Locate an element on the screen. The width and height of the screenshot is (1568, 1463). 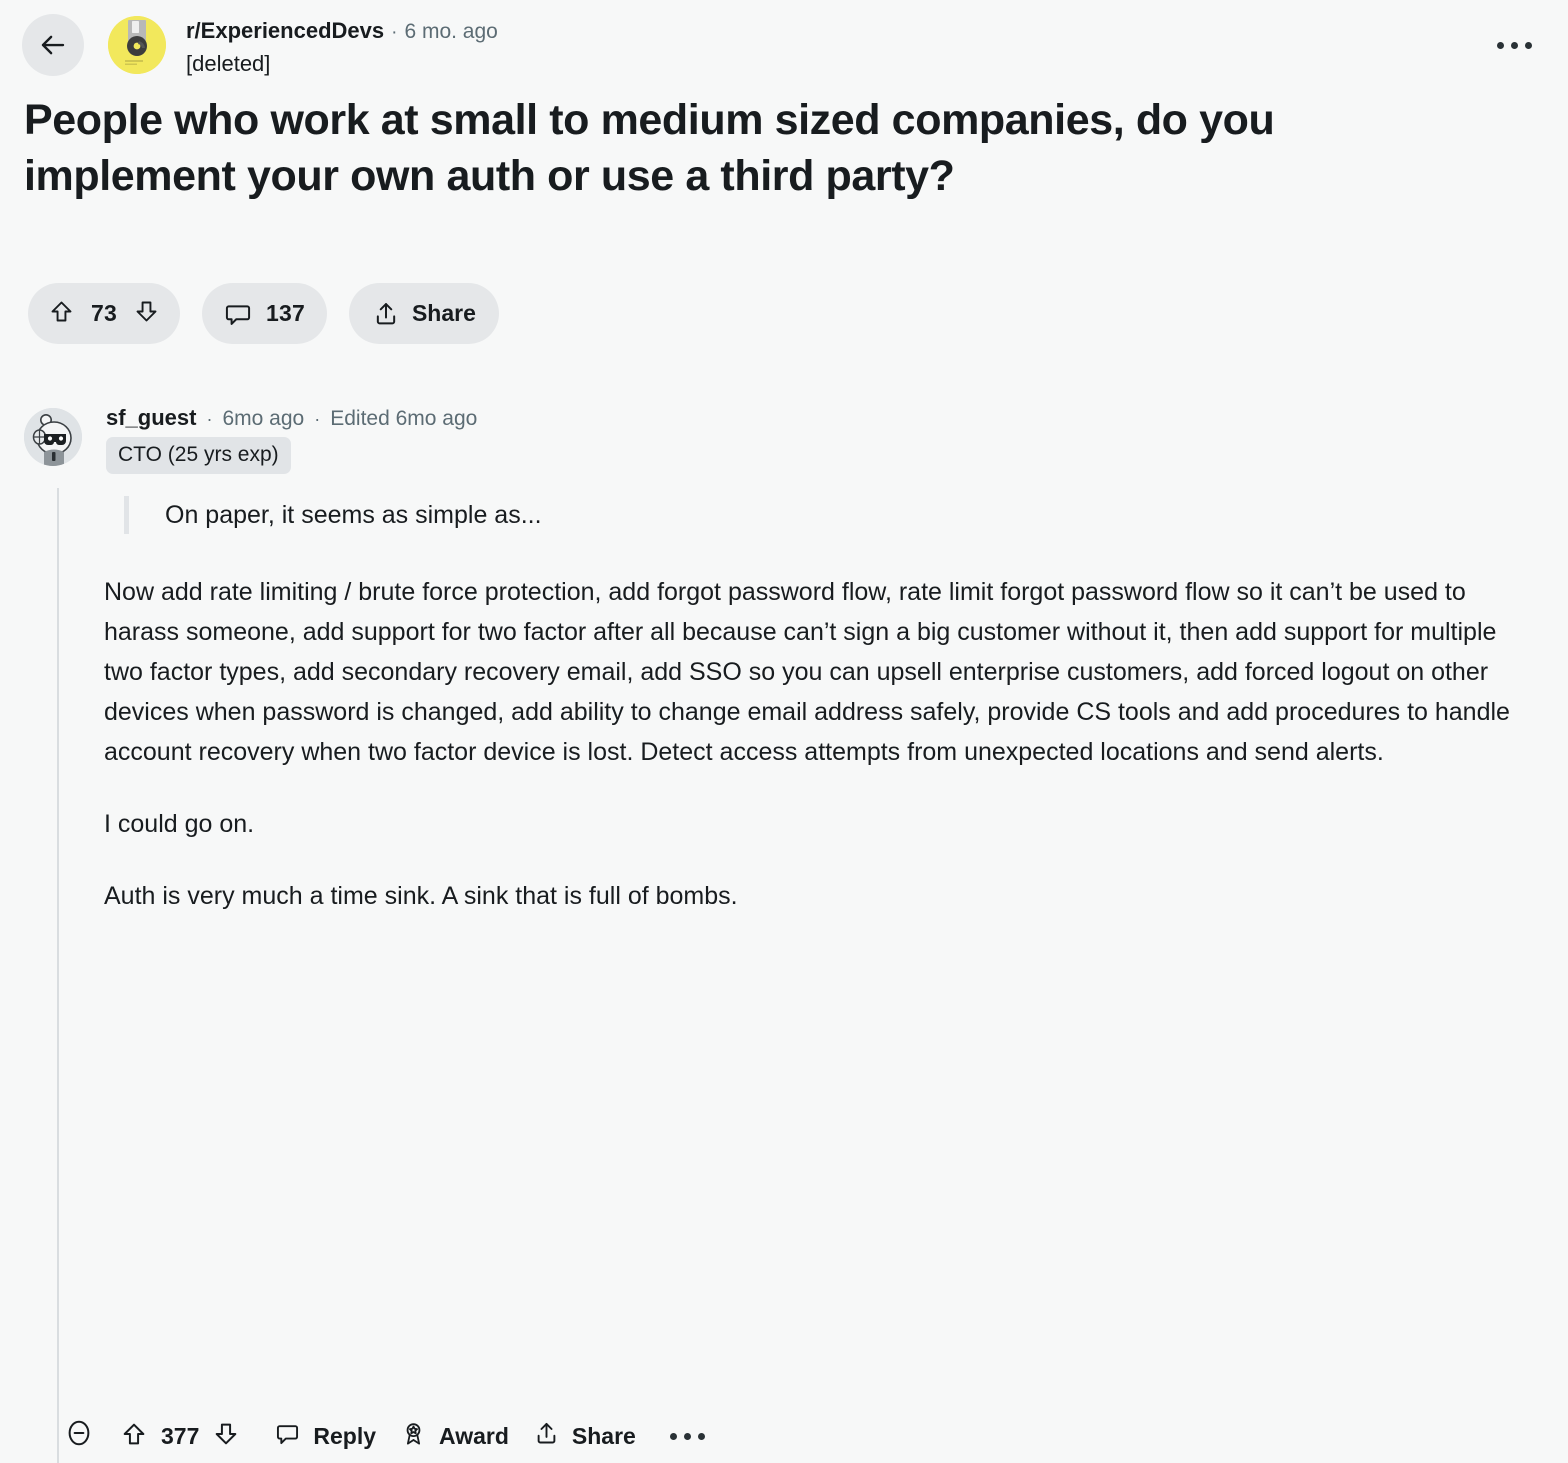
comment-reply-label: Reply is located at coordinates (345, 1435).